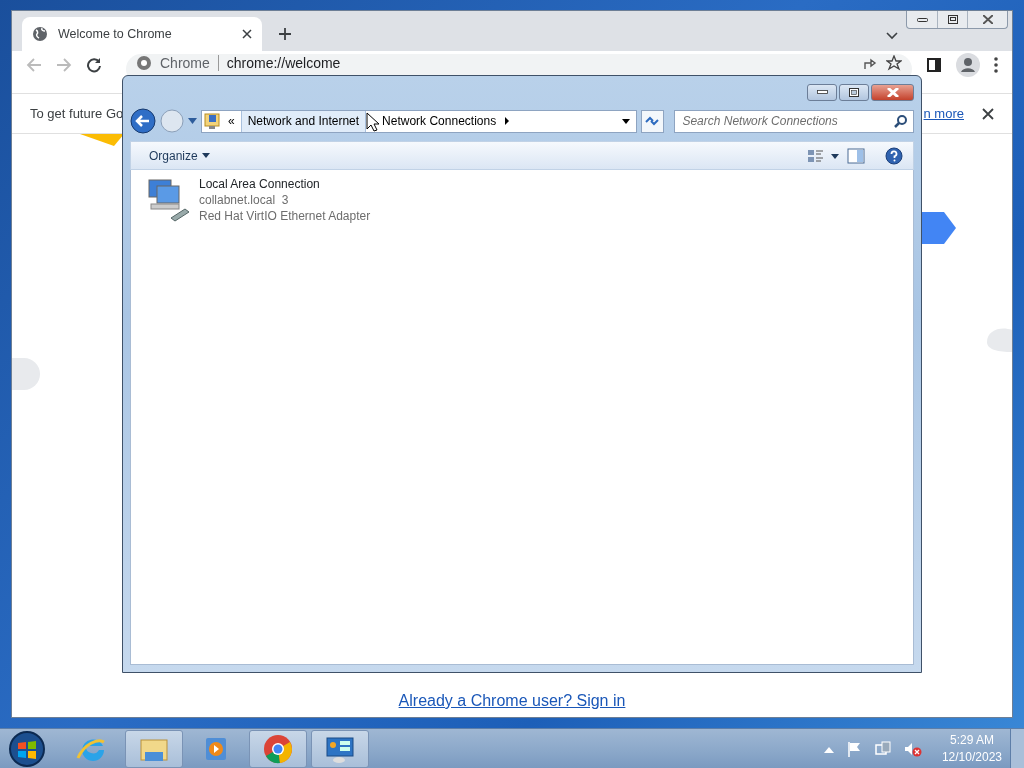  Describe the element at coordinates (169, 199) in the screenshot. I see `network-computers-icon` at that location.